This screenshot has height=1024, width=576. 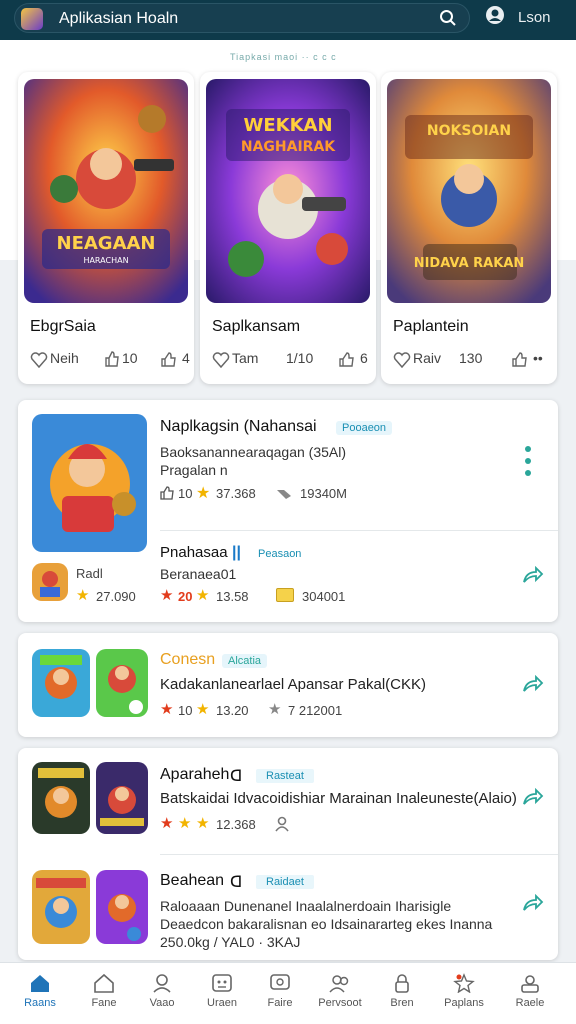 I want to click on nav-item-home: Raans, so click(x=40, y=993).